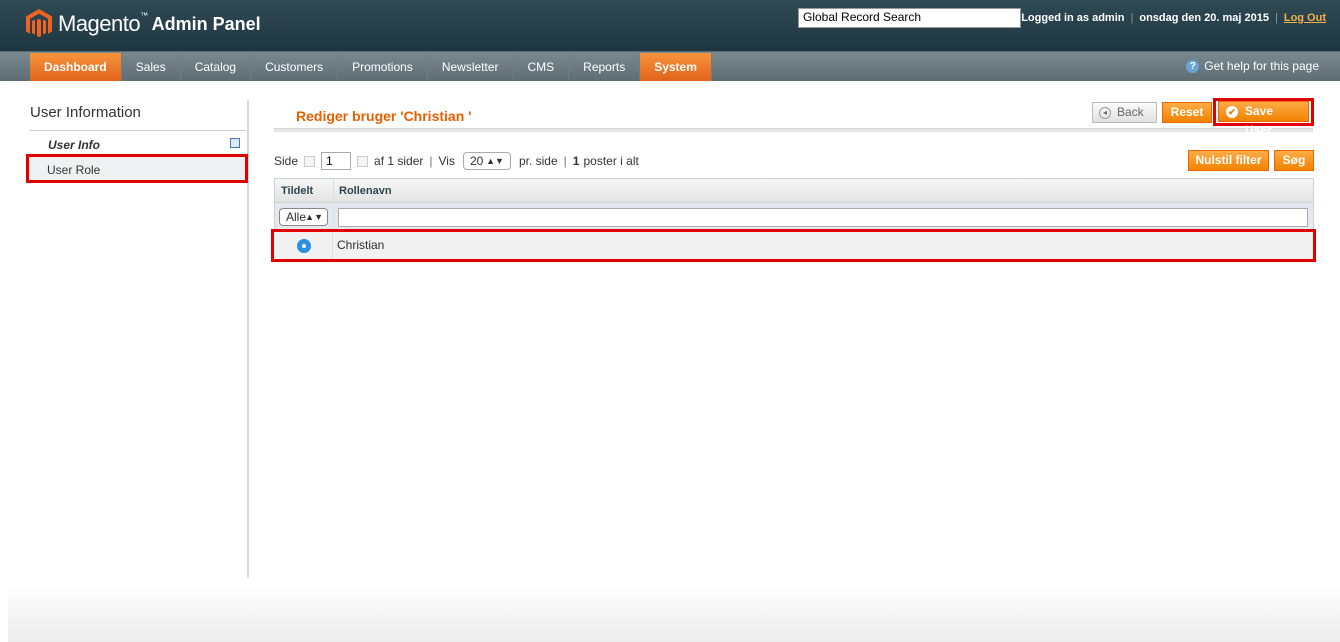 The width and height of the screenshot is (1340, 642). I want to click on help-label: Get help for this page, so click(1261, 66).